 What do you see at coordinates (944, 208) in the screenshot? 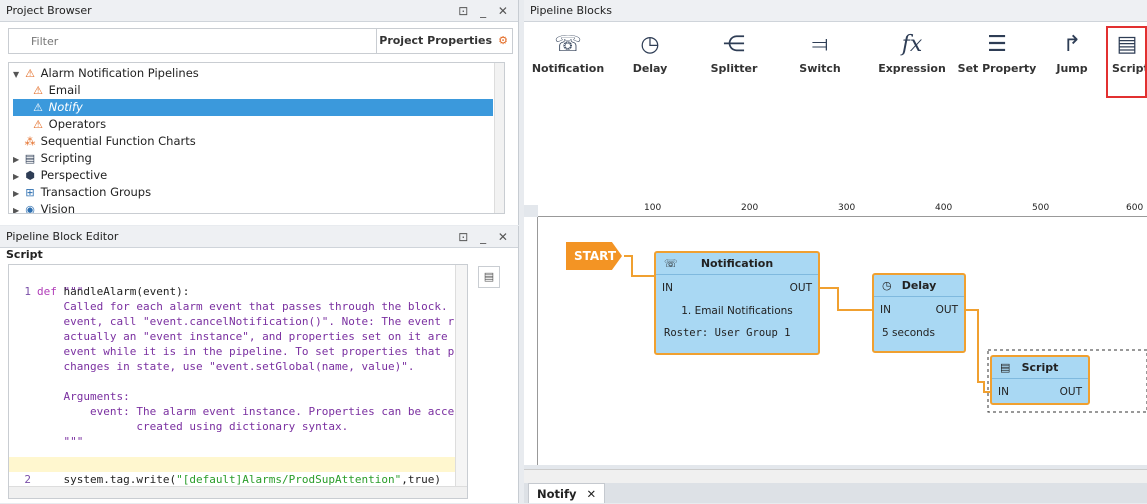
I see `ruler-tick: 400` at bounding box center [944, 208].